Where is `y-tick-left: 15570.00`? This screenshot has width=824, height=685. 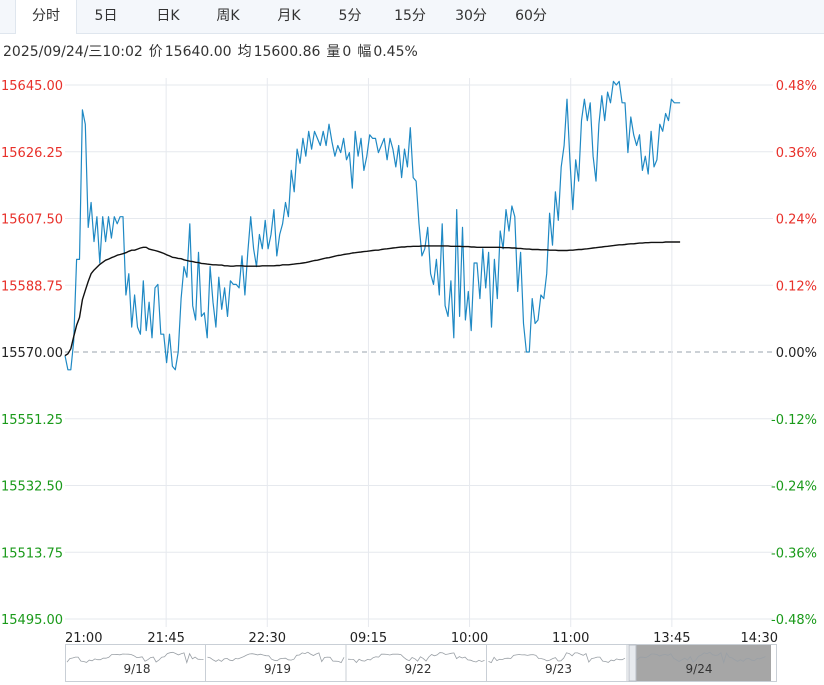
y-tick-left: 15570.00 is located at coordinates (32, 353).